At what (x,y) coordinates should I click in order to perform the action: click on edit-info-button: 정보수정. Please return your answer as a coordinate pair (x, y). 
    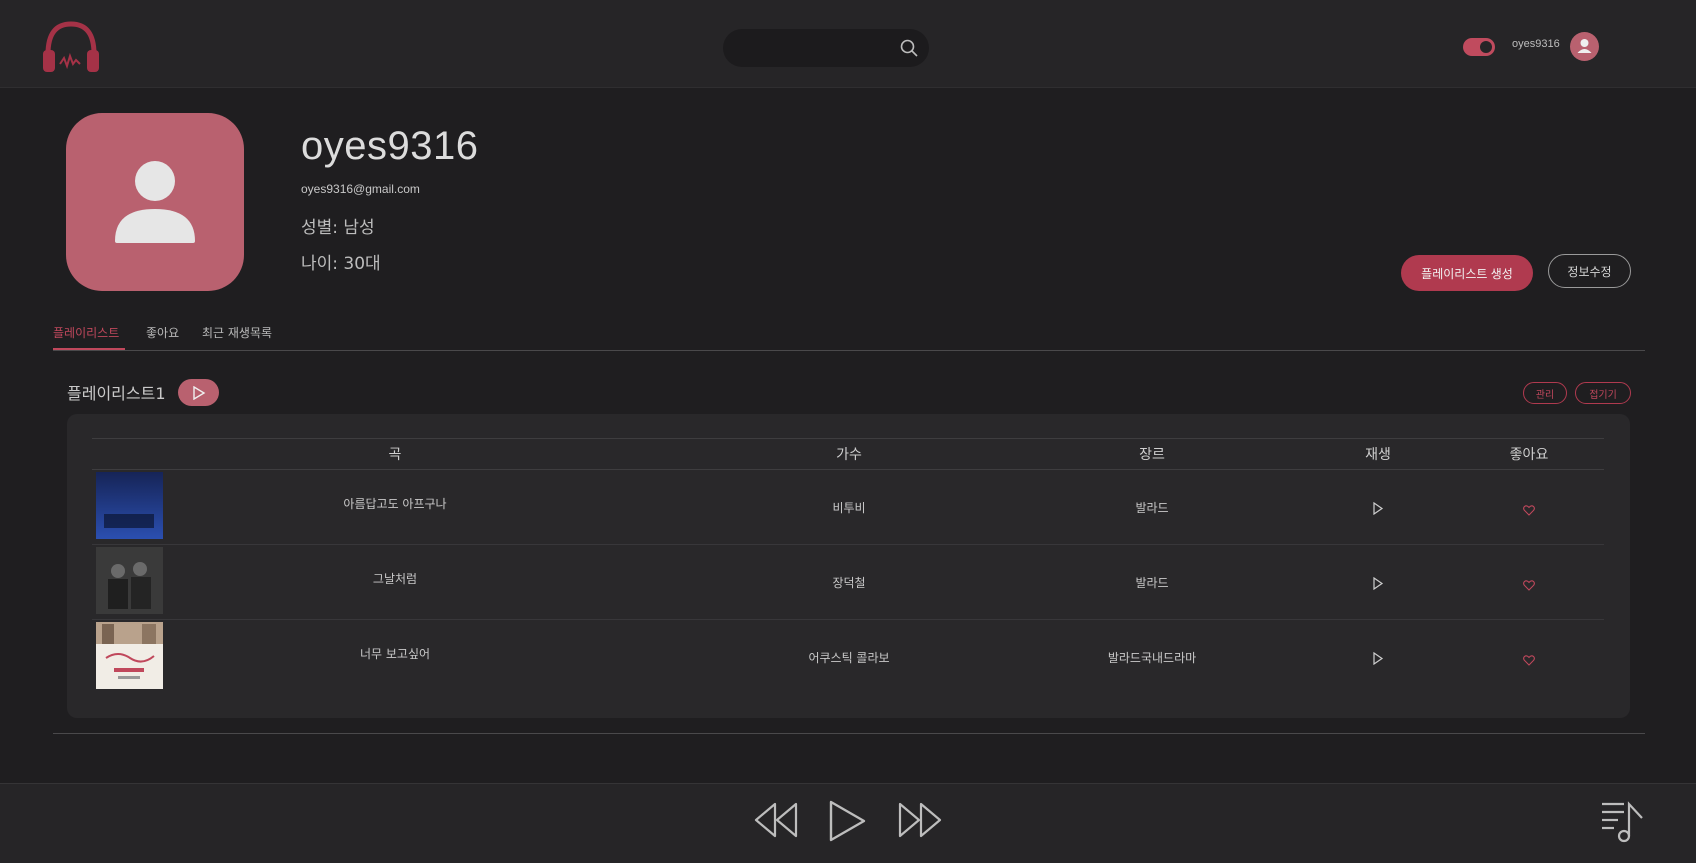
    Looking at the image, I should click on (1589, 271).